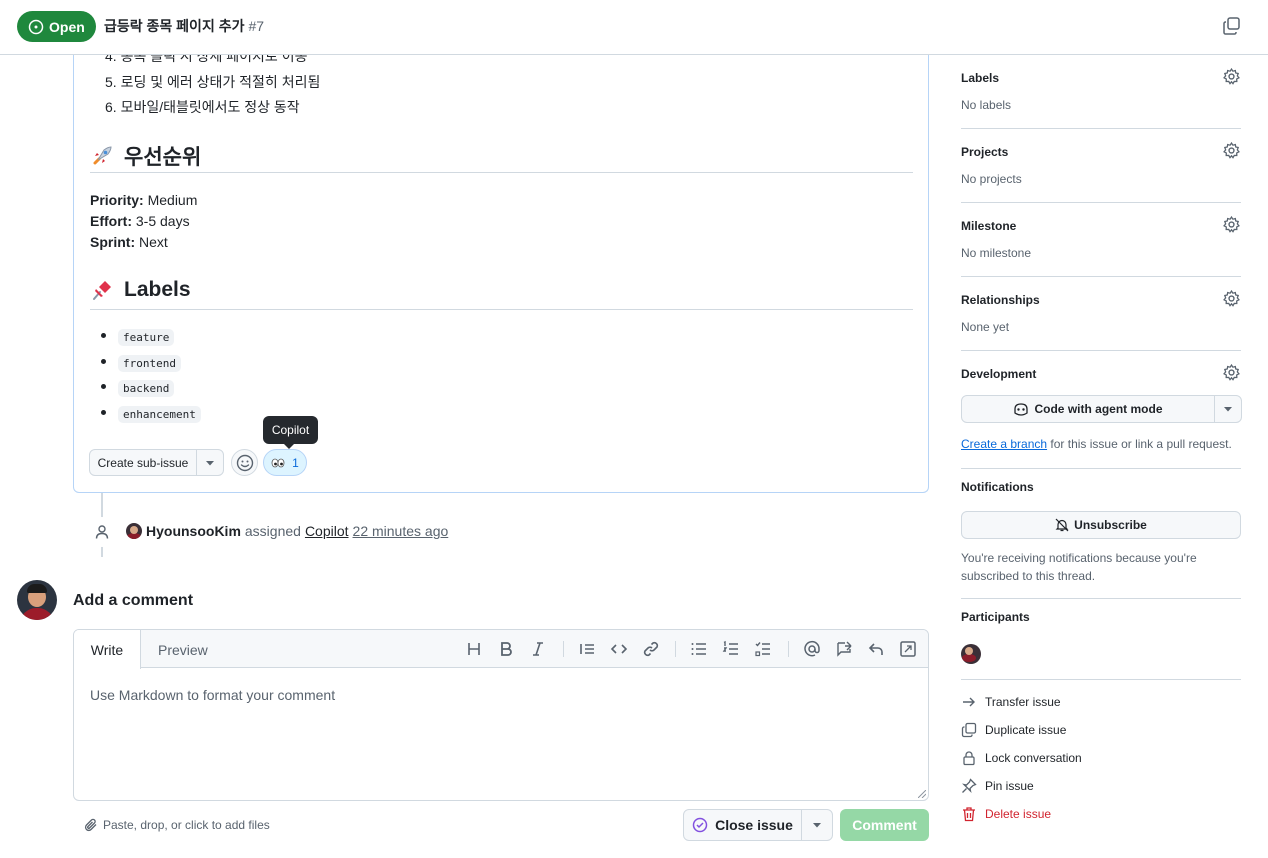 The width and height of the screenshot is (1268, 858). Describe the element at coordinates (36, 26) in the screenshot. I see `issue-opened-icon` at that location.